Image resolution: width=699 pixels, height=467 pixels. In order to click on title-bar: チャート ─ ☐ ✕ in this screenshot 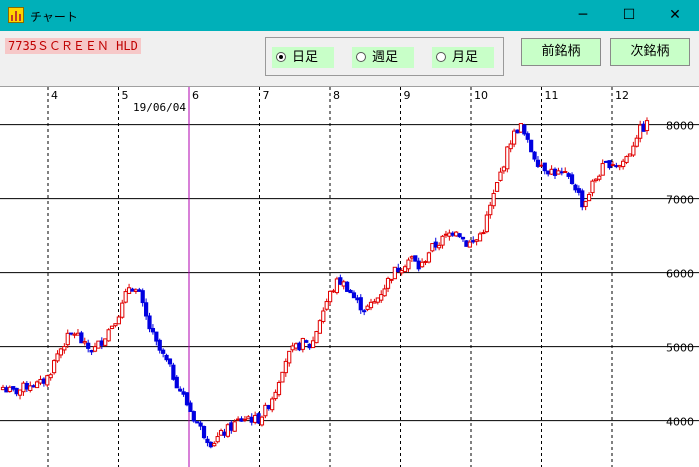, I will do `click(349, 15)`.